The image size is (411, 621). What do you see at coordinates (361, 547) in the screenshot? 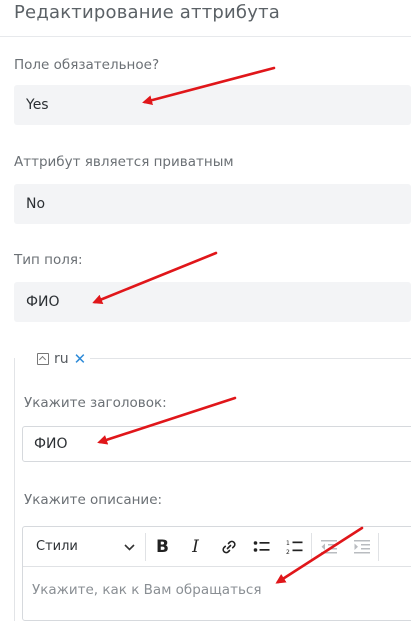
I see `indent-icon` at bounding box center [361, 547].